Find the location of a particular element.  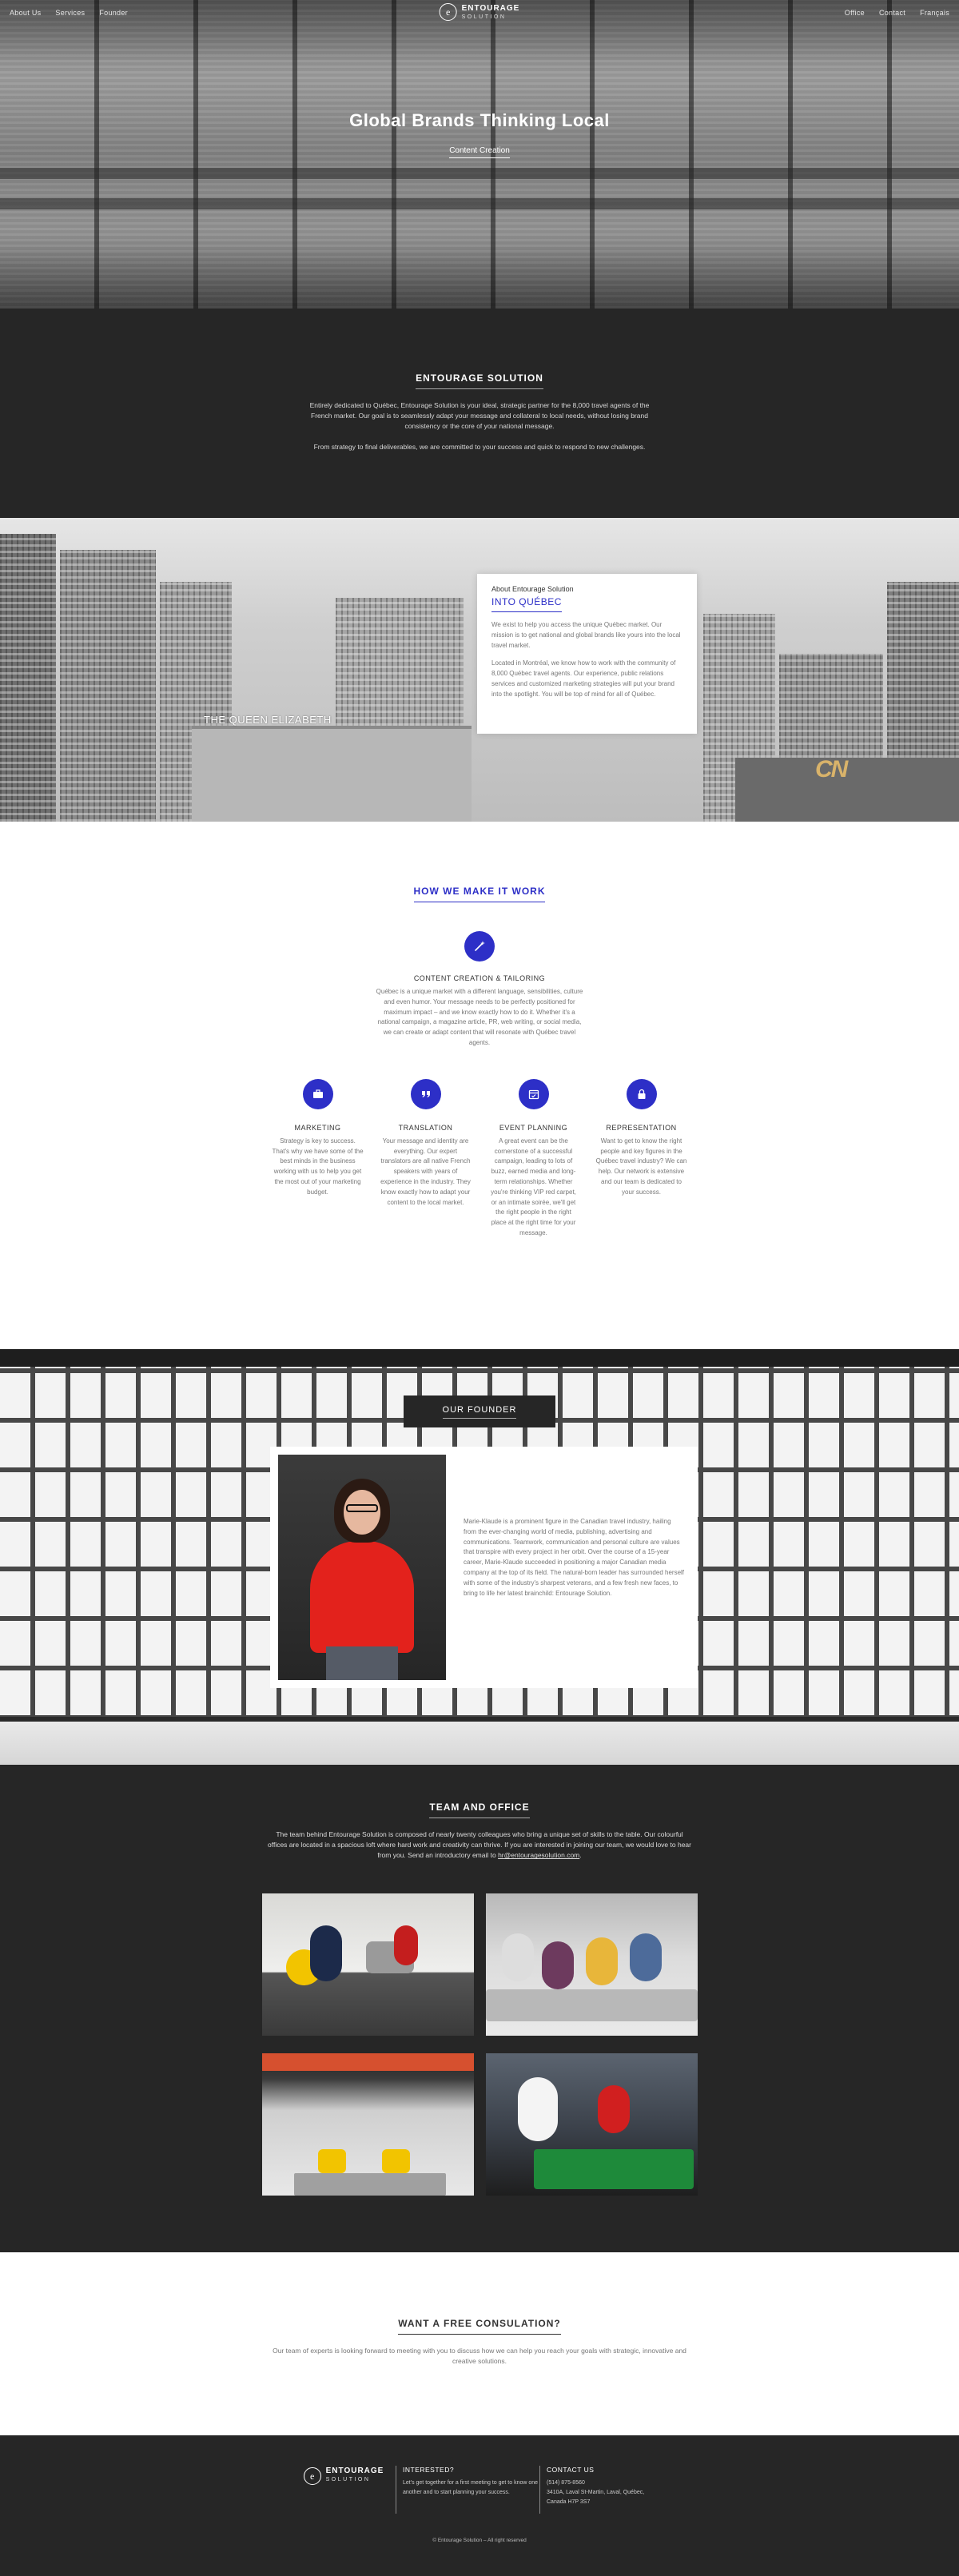

team-text-end: . is located at coordinates (580, 1856).